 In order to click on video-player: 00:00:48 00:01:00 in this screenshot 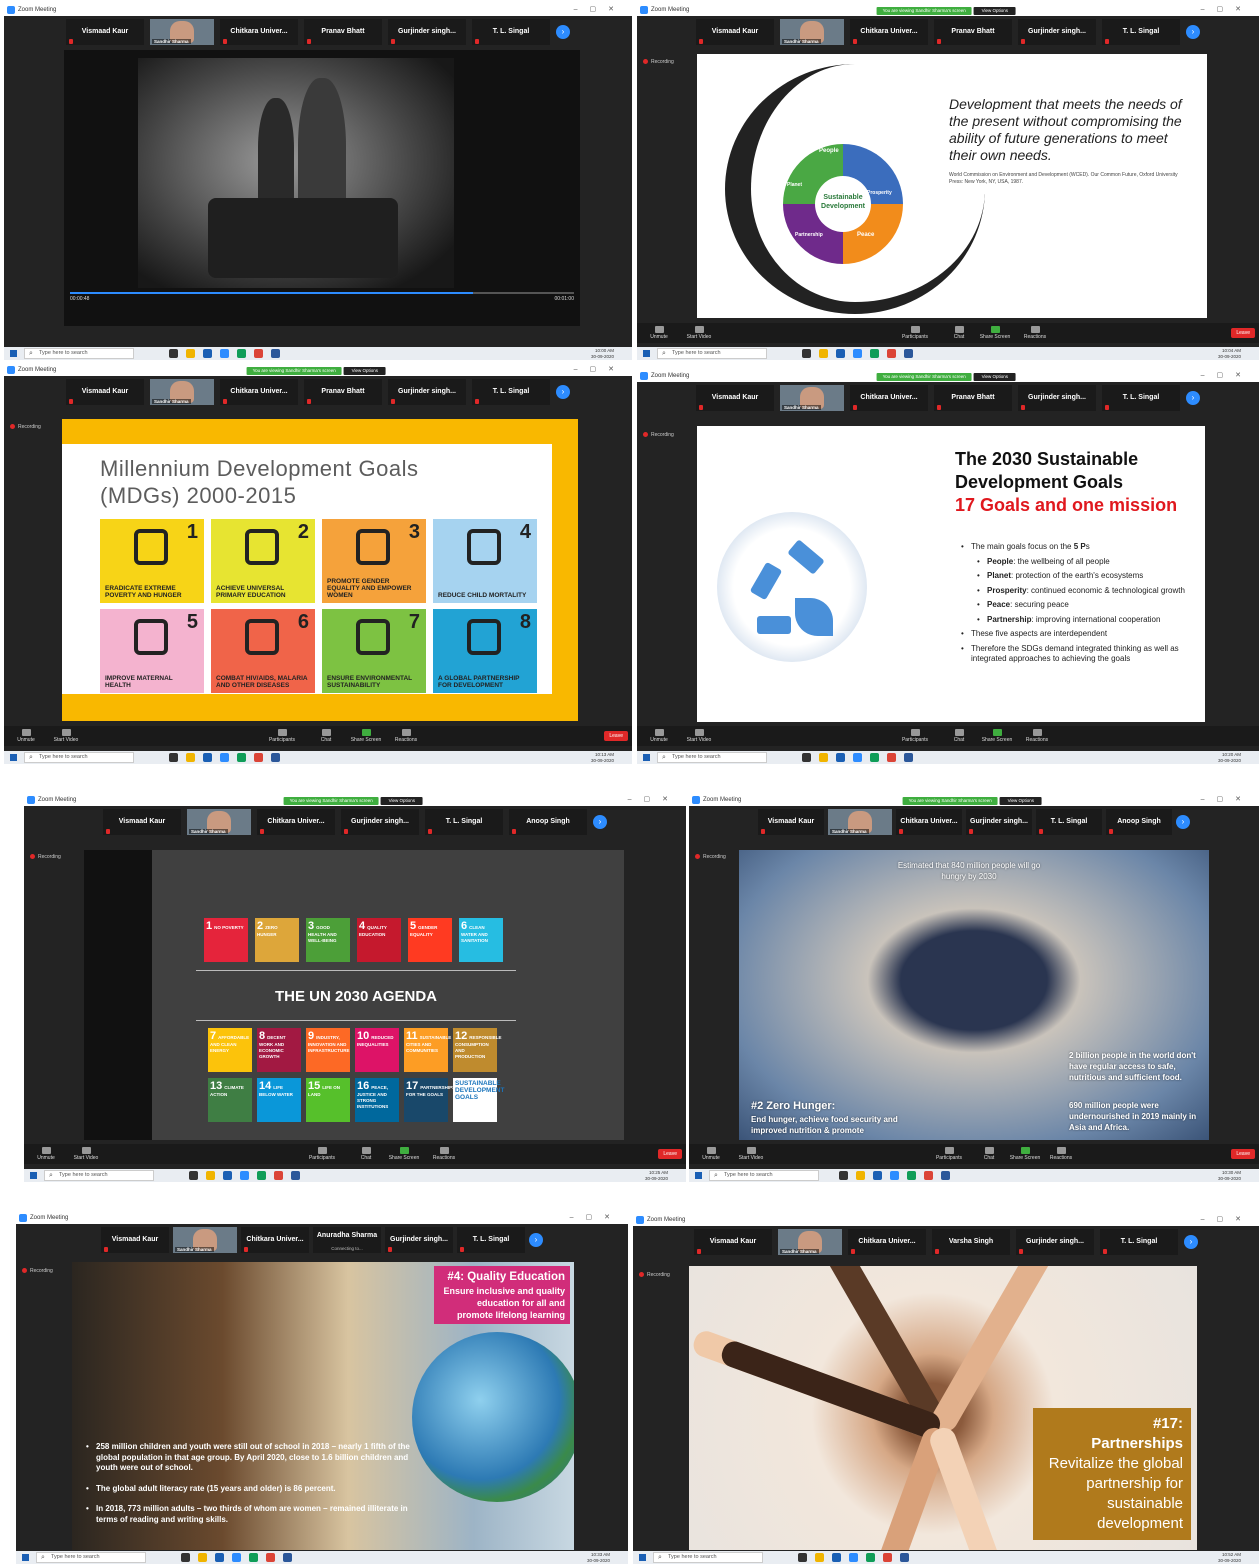, I will do `click(322, 188)`.